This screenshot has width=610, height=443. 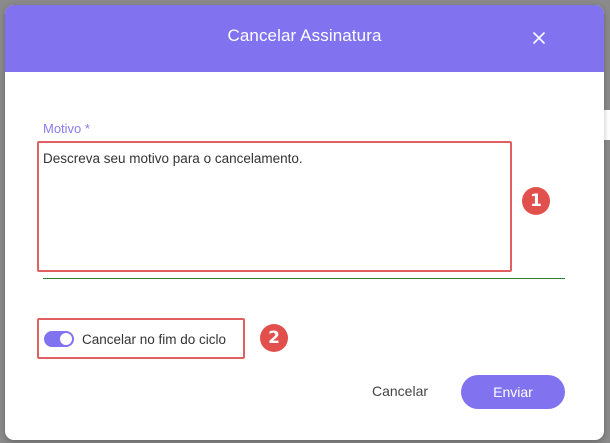 What do you see at coordinates (274, 338) in the screenshot?
I see `annotation-badge-2: 2` at bounding box center [274, 338].